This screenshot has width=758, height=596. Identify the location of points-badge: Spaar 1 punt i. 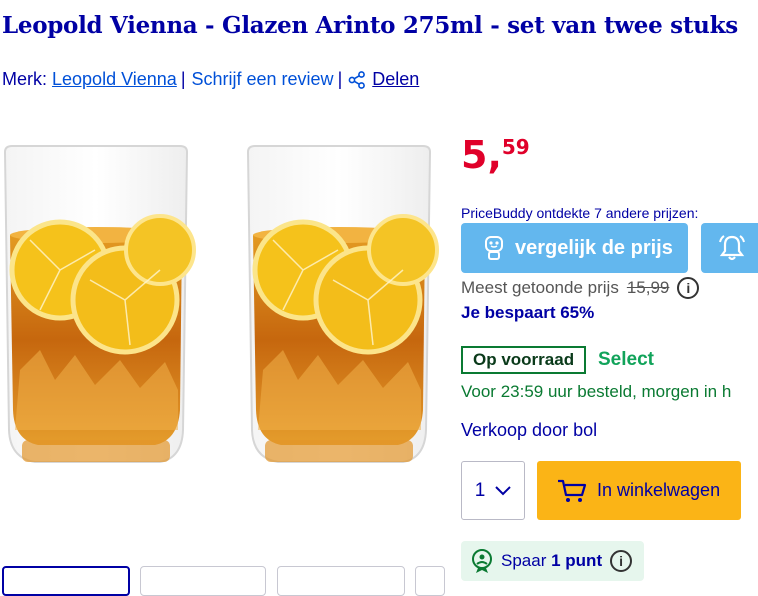
(552, 561).